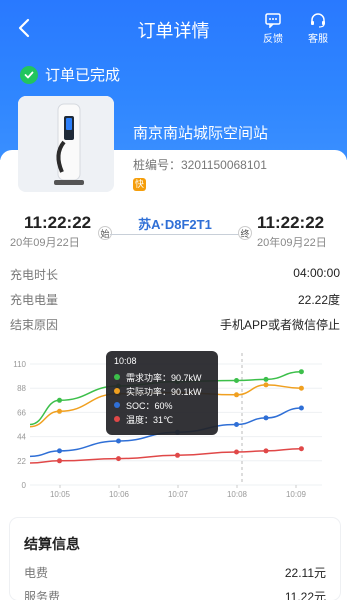  I want to click on detail-value: 22.22度, so click(318, 300).